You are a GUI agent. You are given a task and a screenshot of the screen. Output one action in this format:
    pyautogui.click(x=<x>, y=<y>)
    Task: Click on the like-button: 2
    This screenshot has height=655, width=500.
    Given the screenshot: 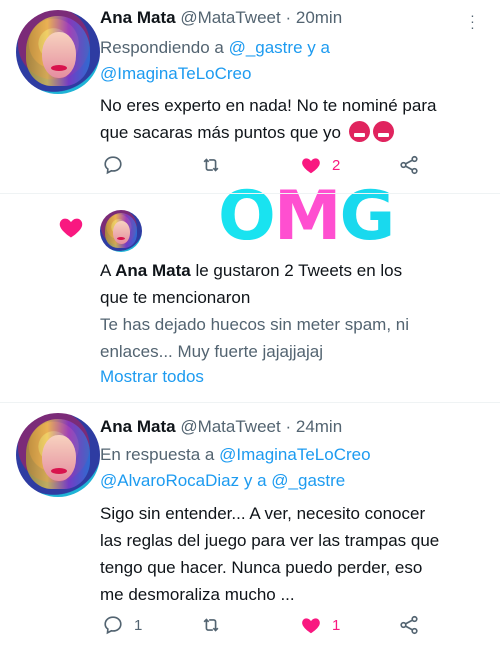 What is the action you would take?
    pyautogui.click(x=320, y=165)
    